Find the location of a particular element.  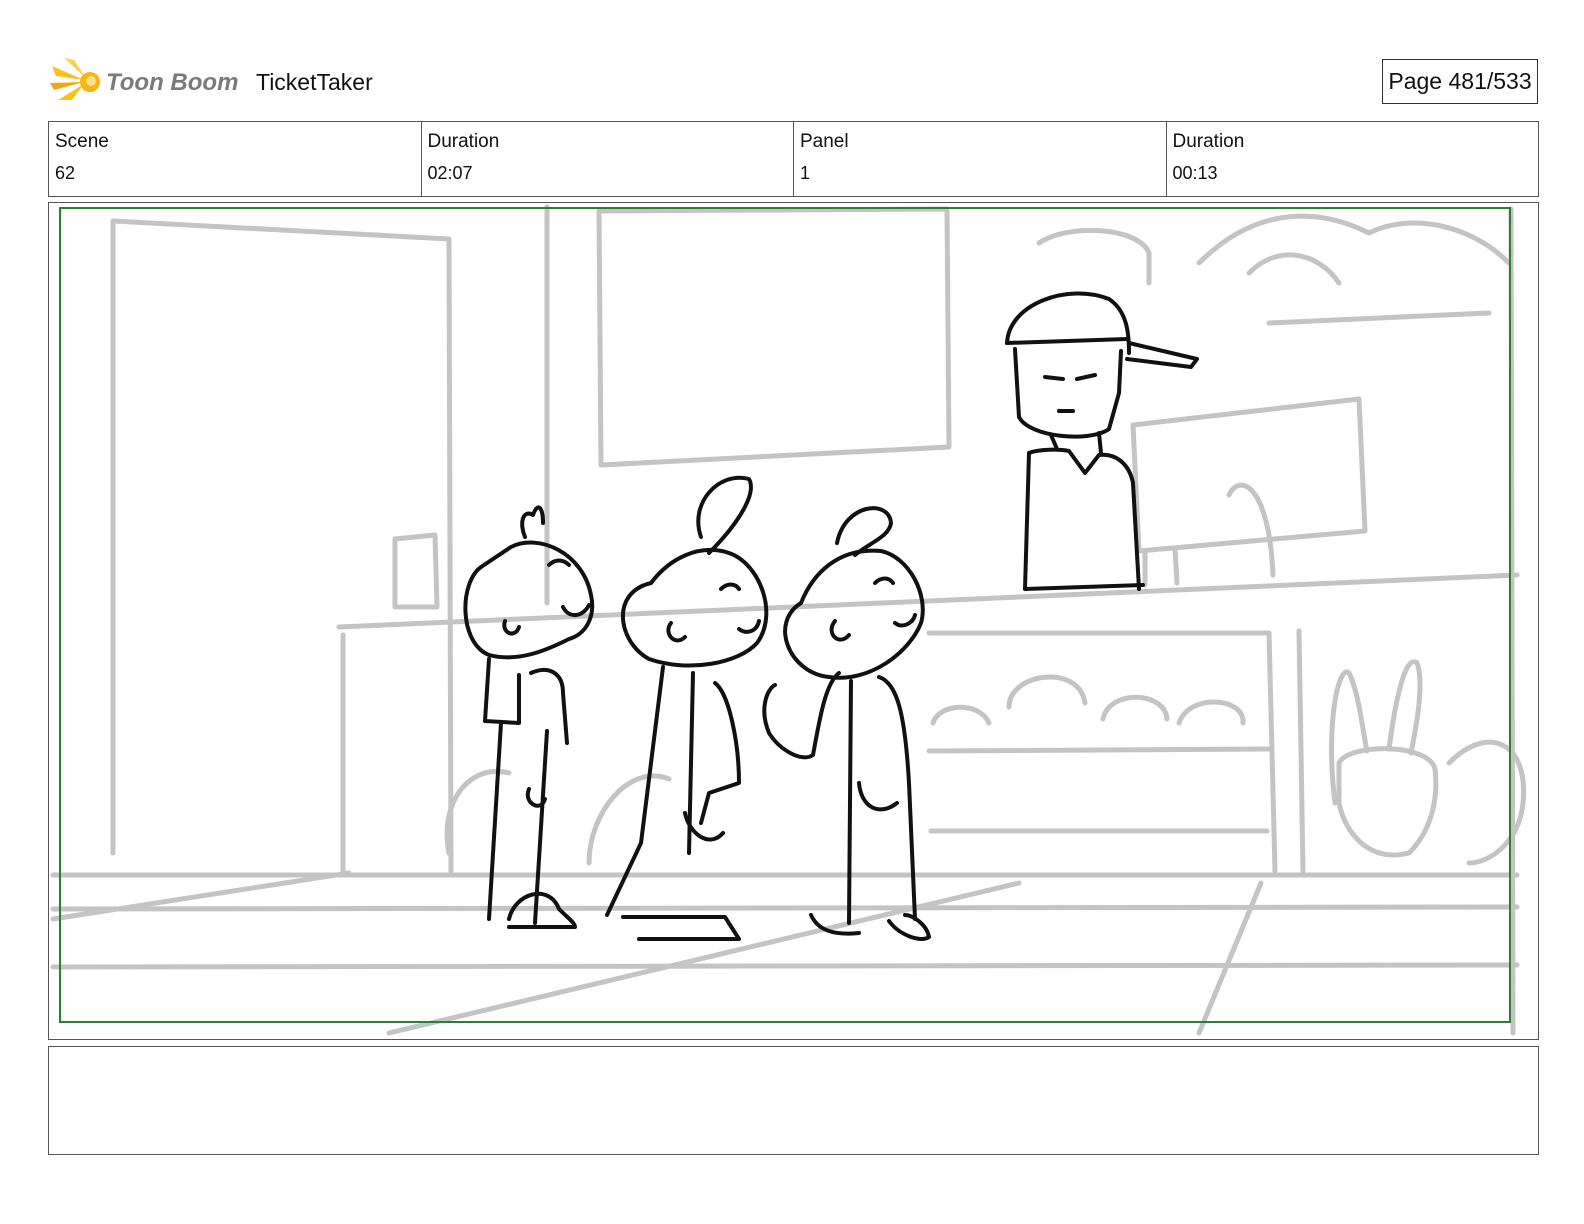

panel-label: Panel is located at coordinates (824, 141).